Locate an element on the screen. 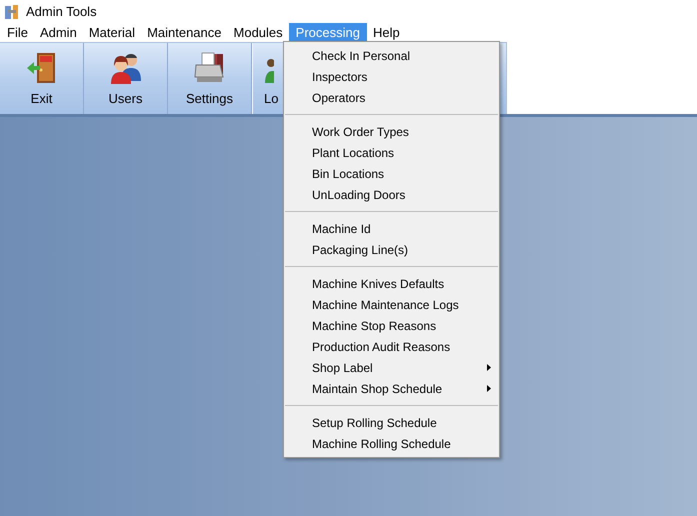 The image size is (697, 516). menu-bar-item: Maintenance is located at coordinates (184, 32).